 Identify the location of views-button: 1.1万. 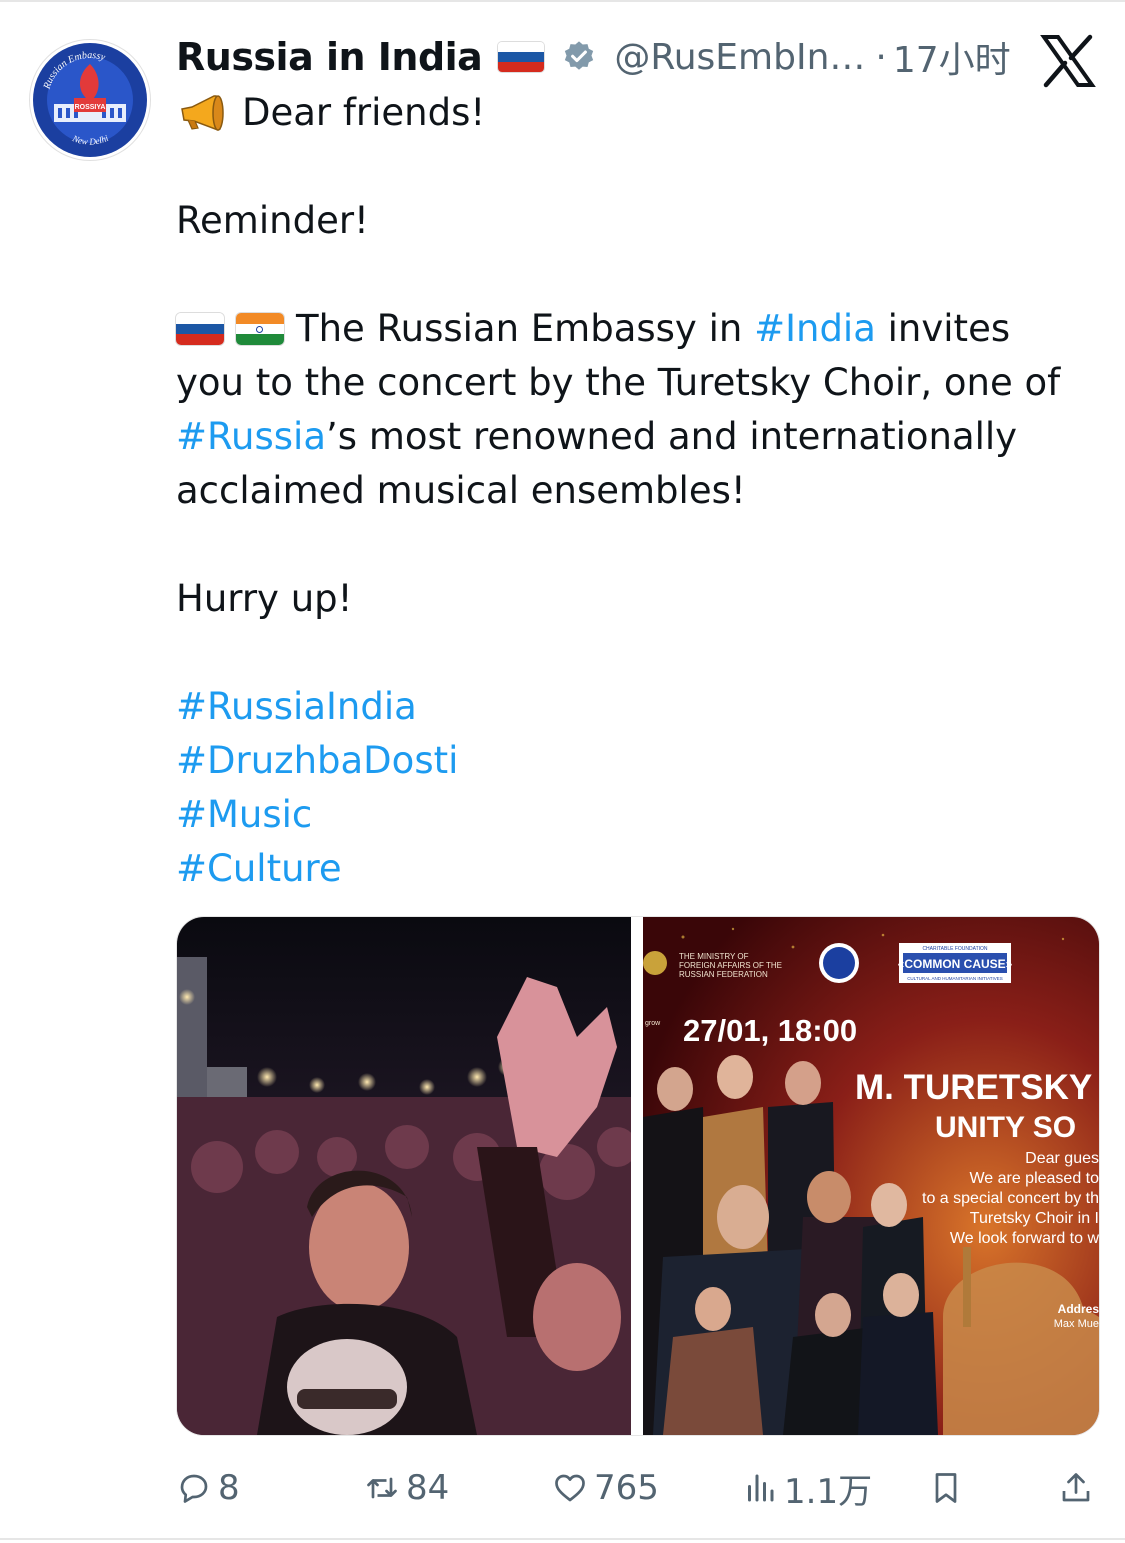
(807, 1488).